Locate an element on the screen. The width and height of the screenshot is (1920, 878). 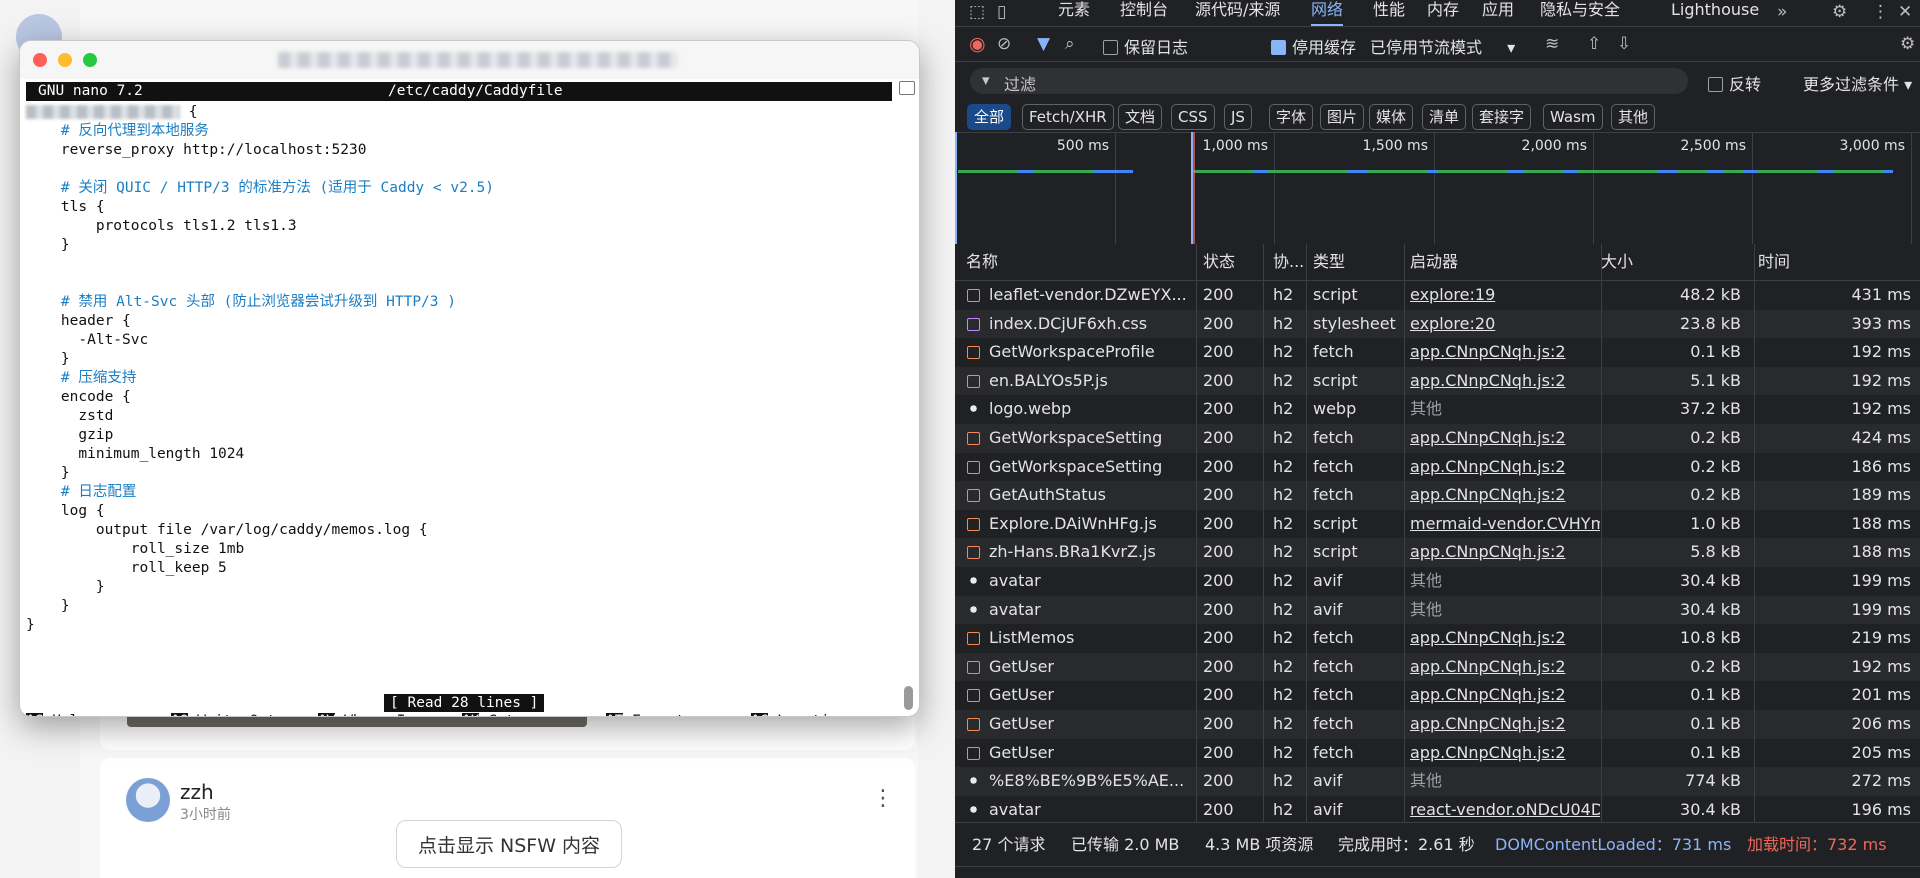
type-filter-3: CSS is located at coordinates (1193, 117).